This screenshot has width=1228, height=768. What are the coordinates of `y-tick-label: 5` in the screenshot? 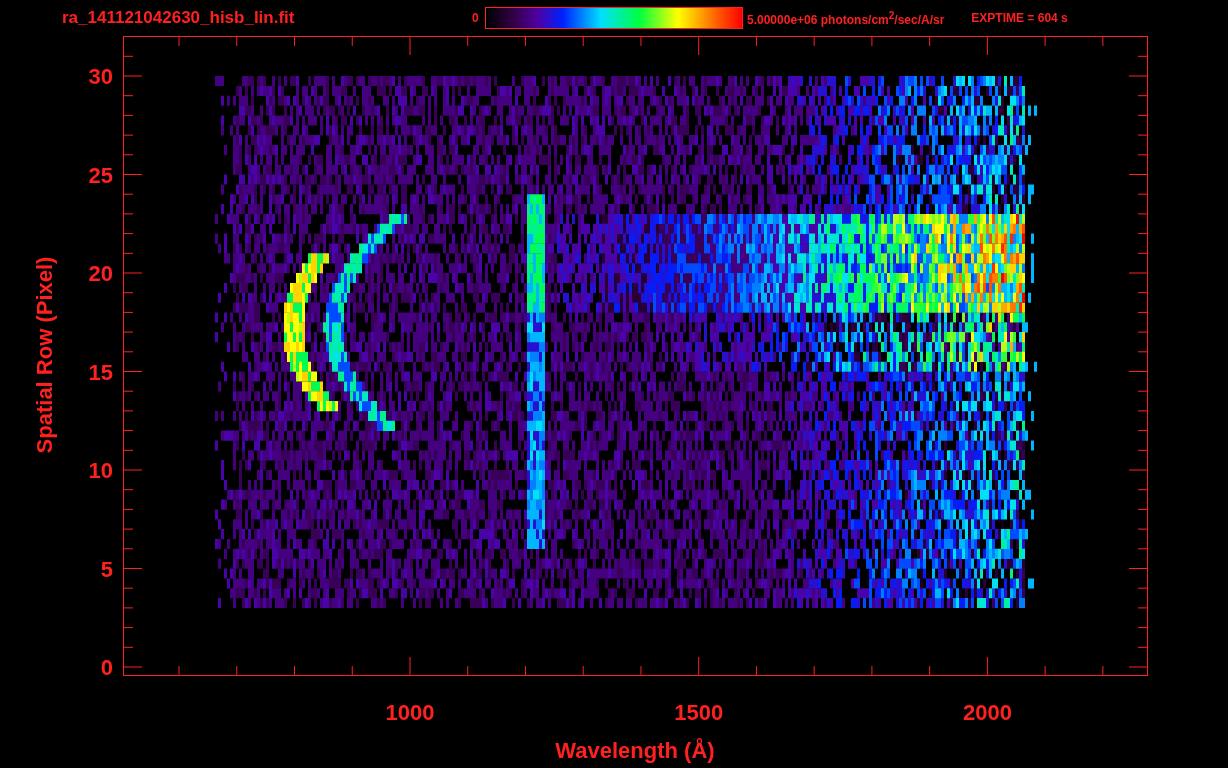 It's located at (106, 569).